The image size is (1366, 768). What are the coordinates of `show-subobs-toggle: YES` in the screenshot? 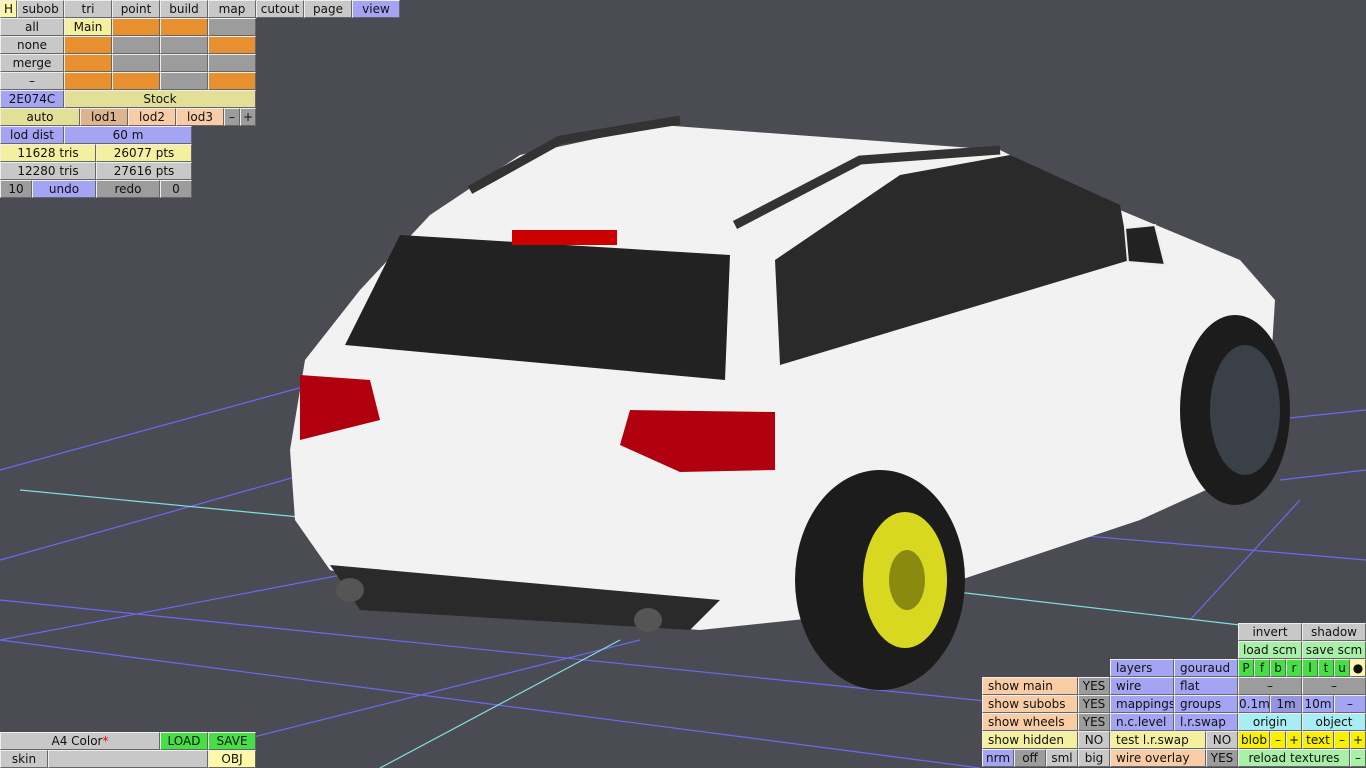 It's located at (1094, 704).